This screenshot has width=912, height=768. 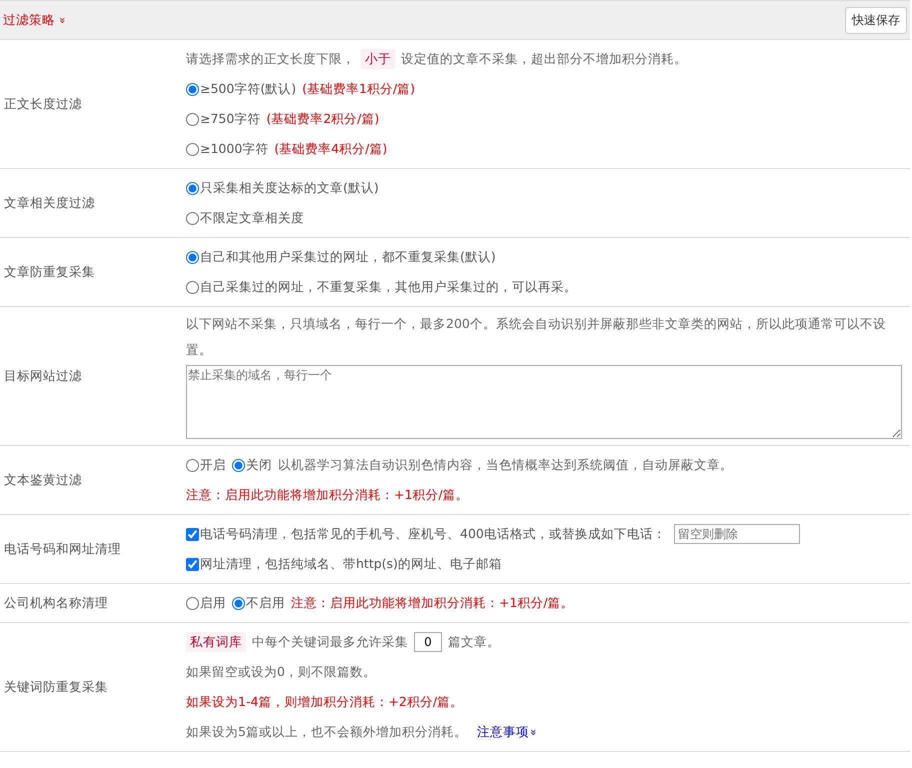 I want to click on option-label: 自己采集过的网址，不重复采集，其他用户采集过的，可以再采。, so click(x=388, y=287).